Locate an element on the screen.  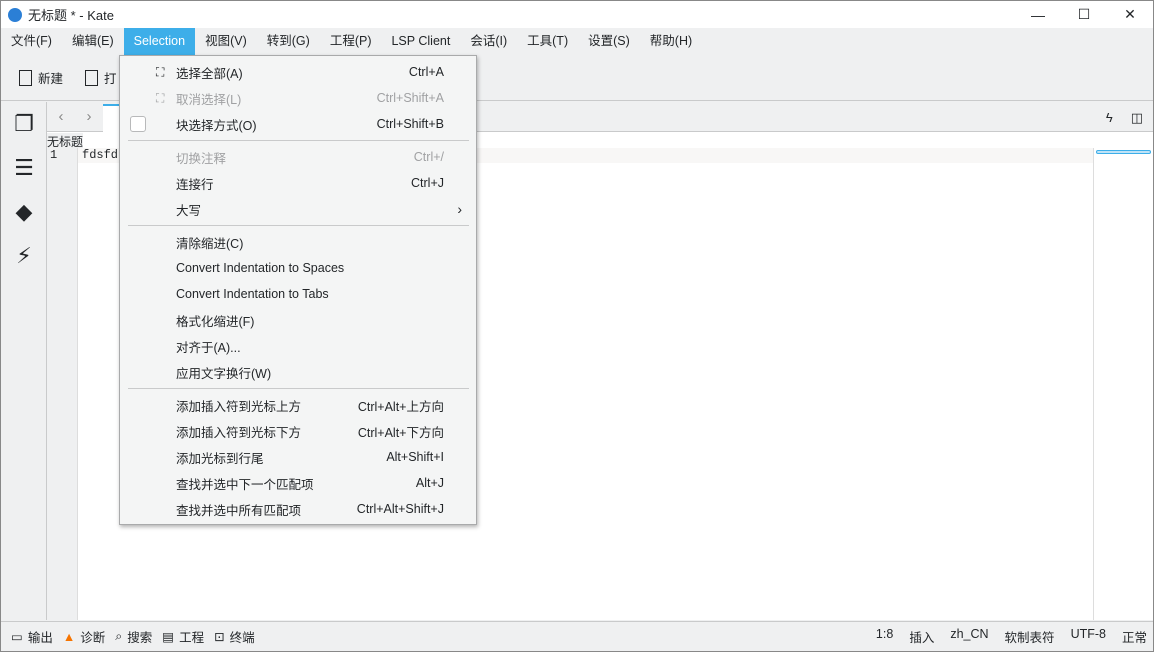
menu-help: 帮助(H) is located at coordinates (671, 41).